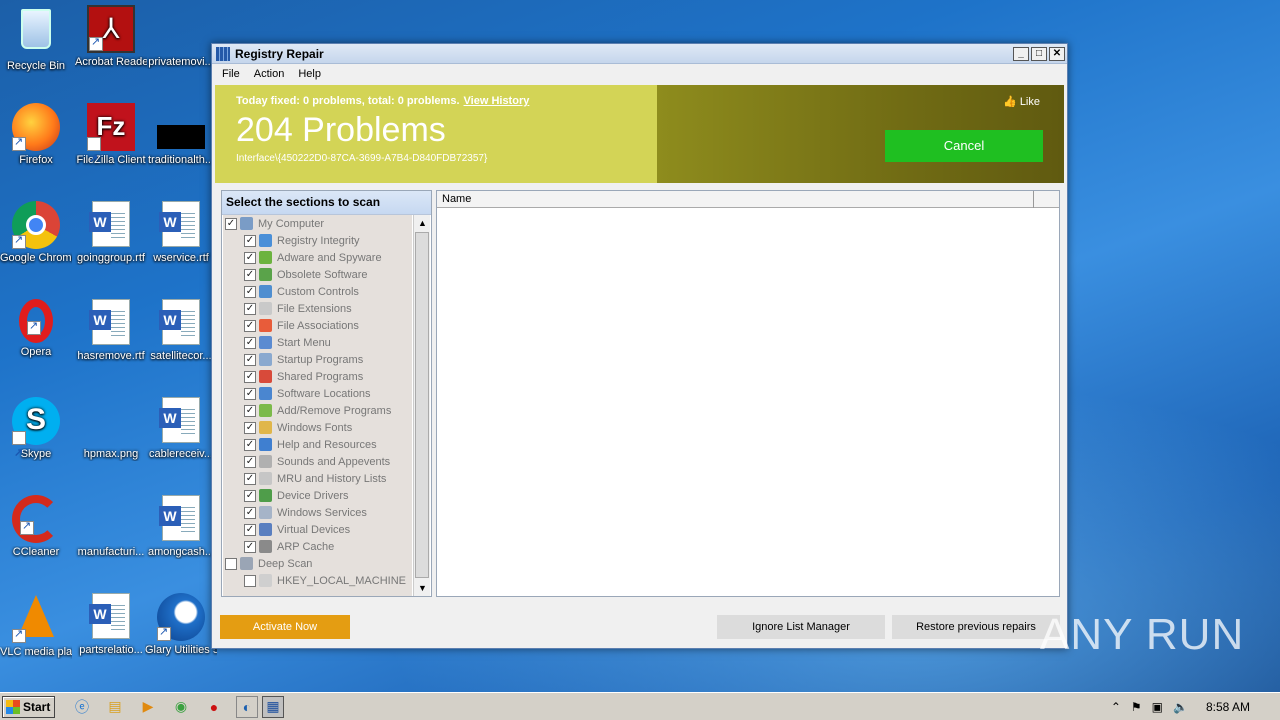 This screenshot has height=720, width=1280. Describe the element at coordinates (317, 512) in the screenshot. I see `section-row: ✓ Windows Services` at that location.